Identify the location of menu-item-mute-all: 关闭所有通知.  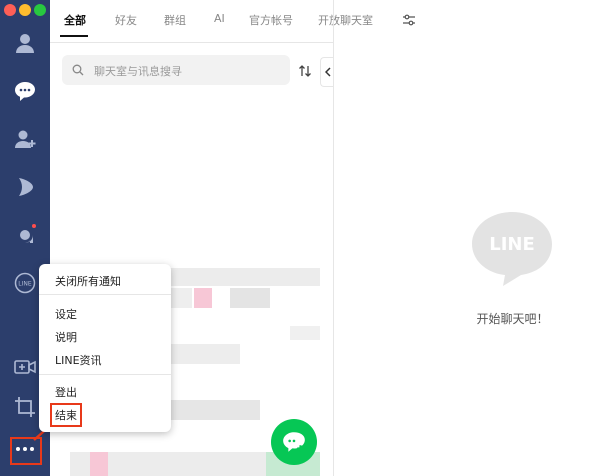
(88, 281).